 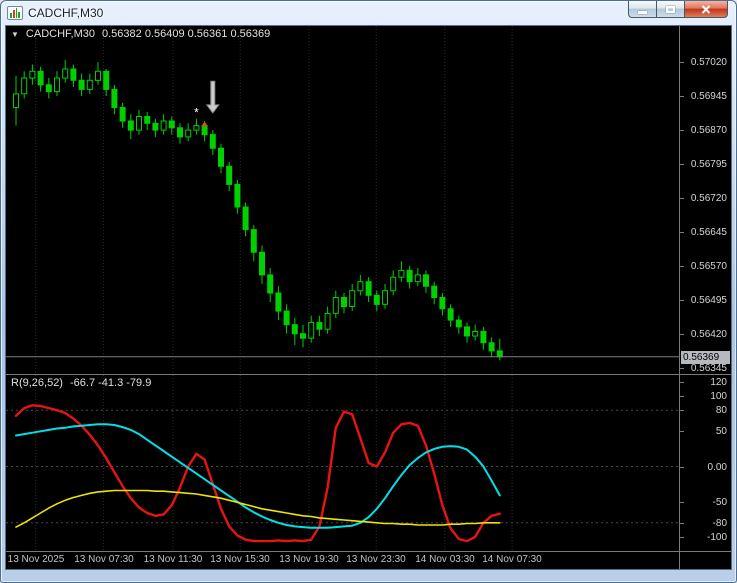 What do you see at coordinates (716, 537) in the screenshot?
I see `indicator-tick-label: -100` at bounding box center [716, 537].